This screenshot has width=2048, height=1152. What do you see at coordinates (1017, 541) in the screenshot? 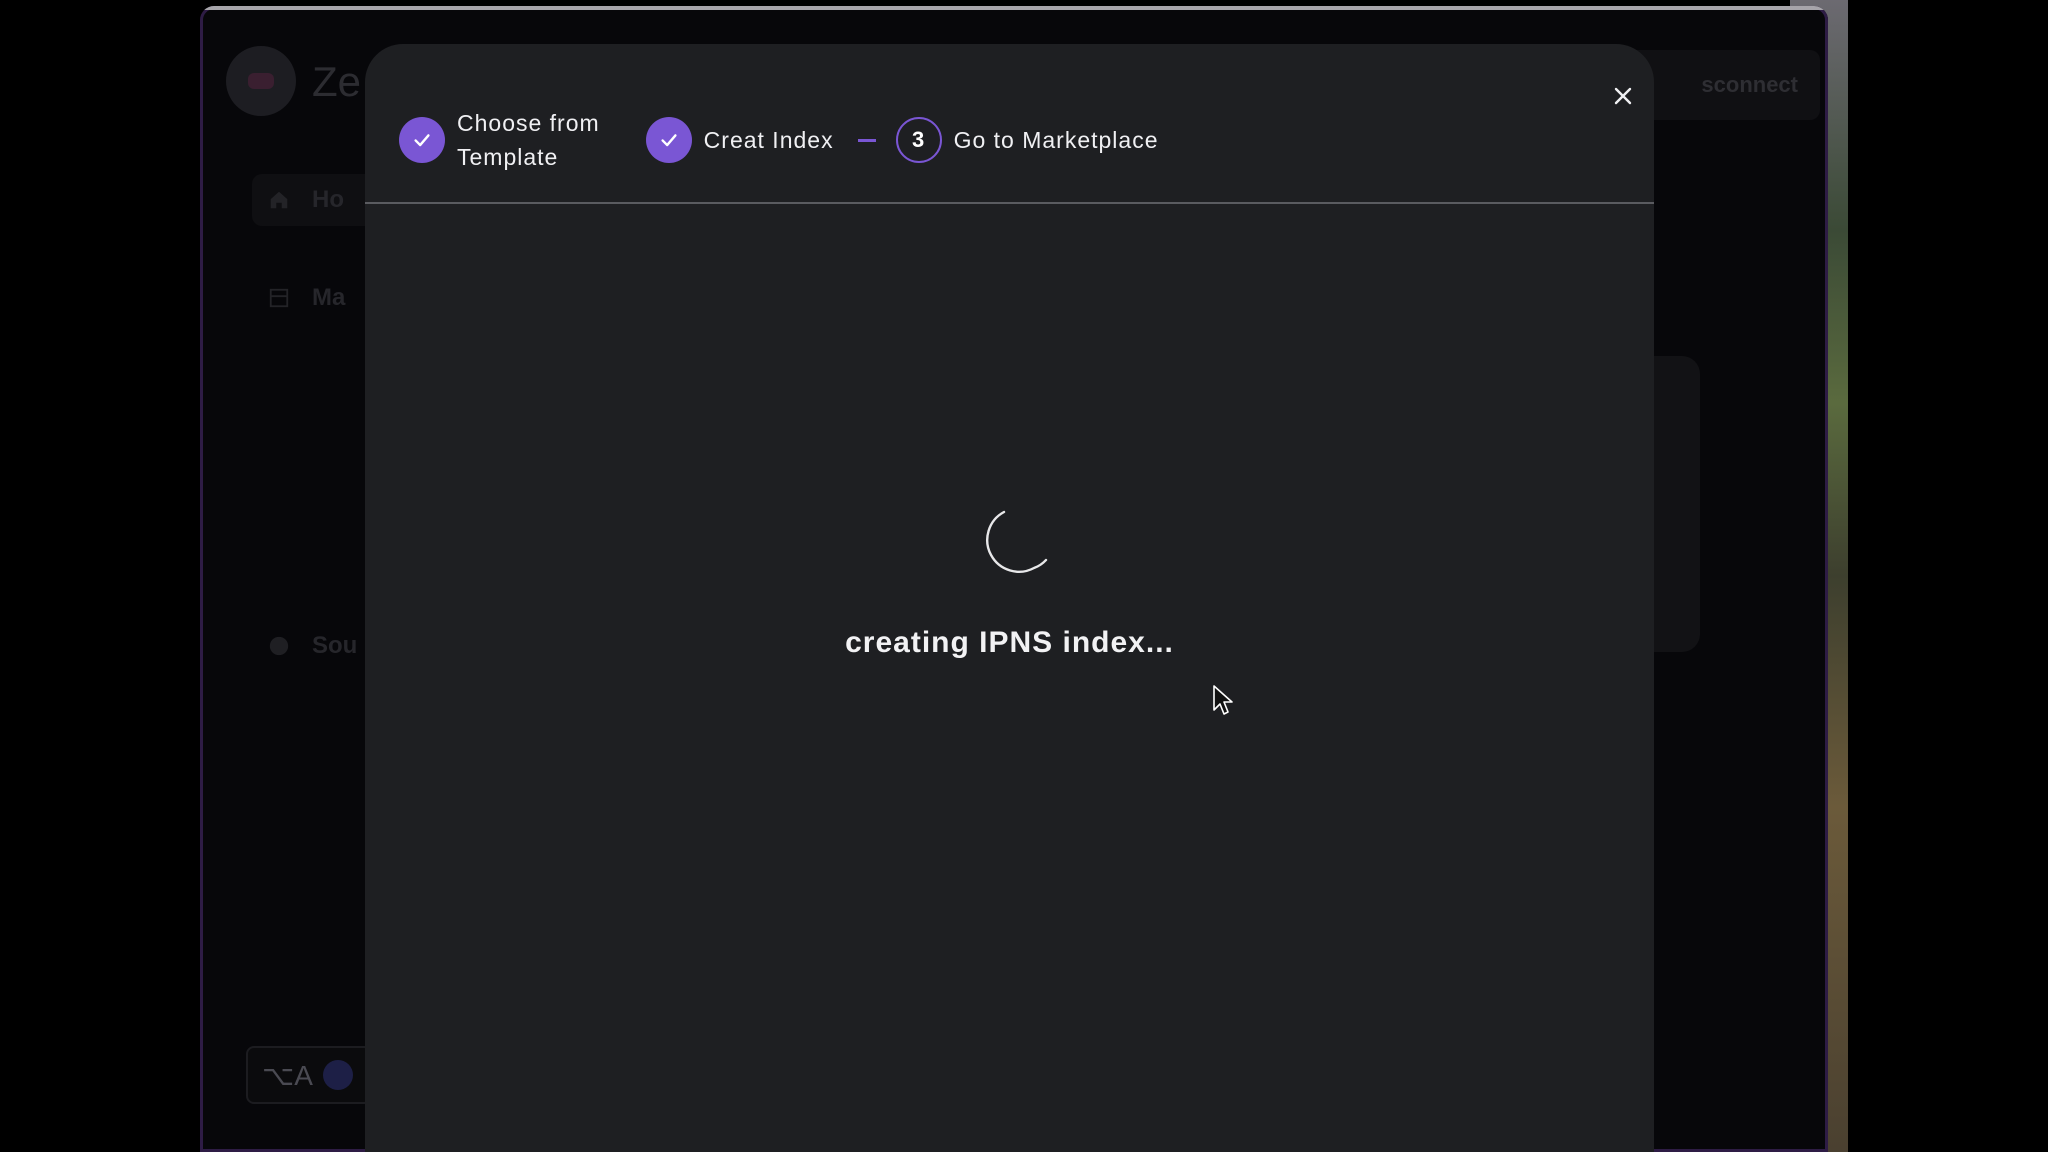
I see `loading-spinner-icon` at bounding box center [1017, 541].